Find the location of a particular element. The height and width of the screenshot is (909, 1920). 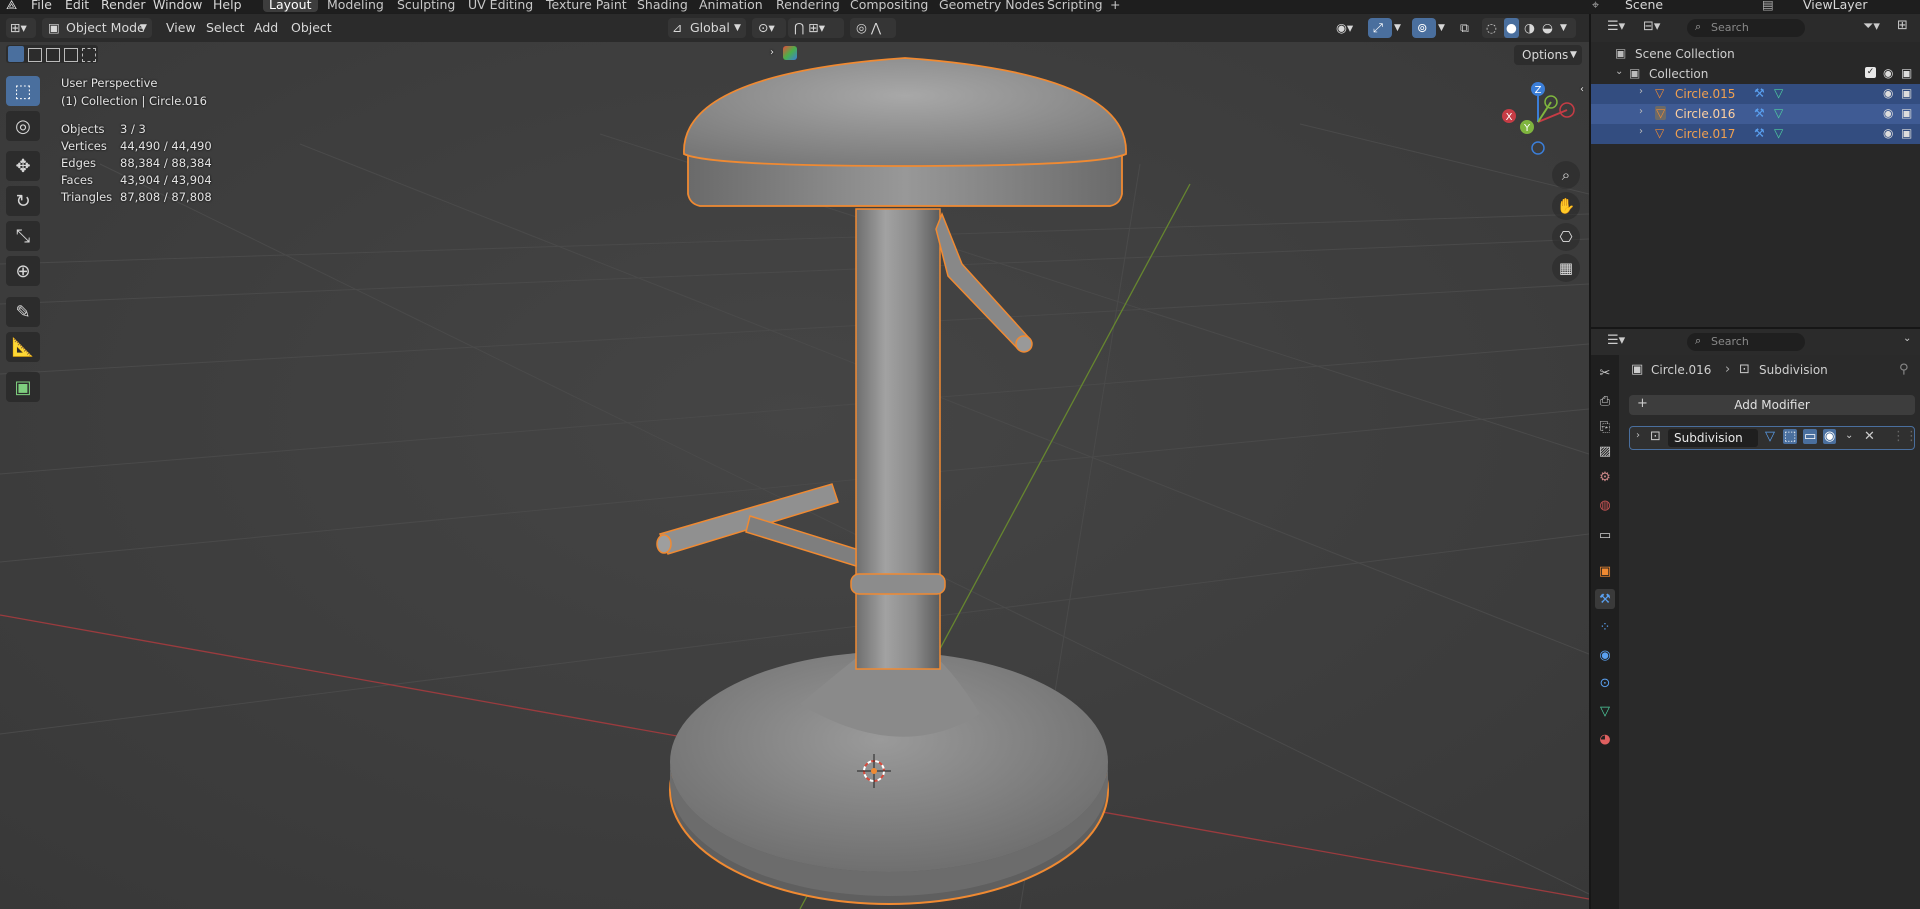

navigation-gizmo: Z X Y is located at coordinates (1540, 121).